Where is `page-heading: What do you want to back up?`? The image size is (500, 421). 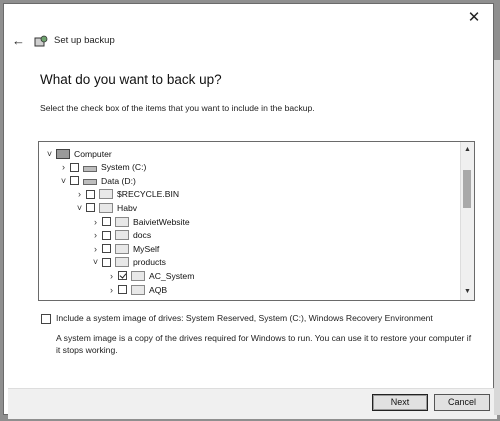 page-heading: What do you want to back up? is located at coordinates (131, 79).